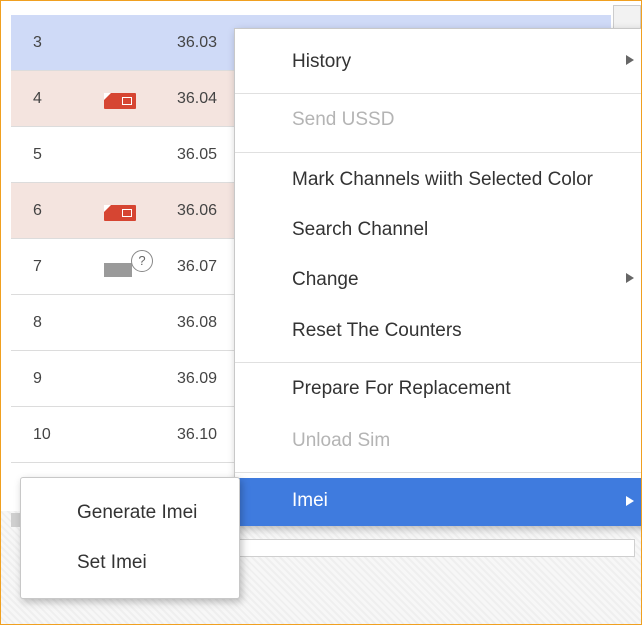 This screenshot has width=644, height=627. Describe the element at coordinates (142, 261) in the screenshot. I see `question-badge-icon: ?` at that location.